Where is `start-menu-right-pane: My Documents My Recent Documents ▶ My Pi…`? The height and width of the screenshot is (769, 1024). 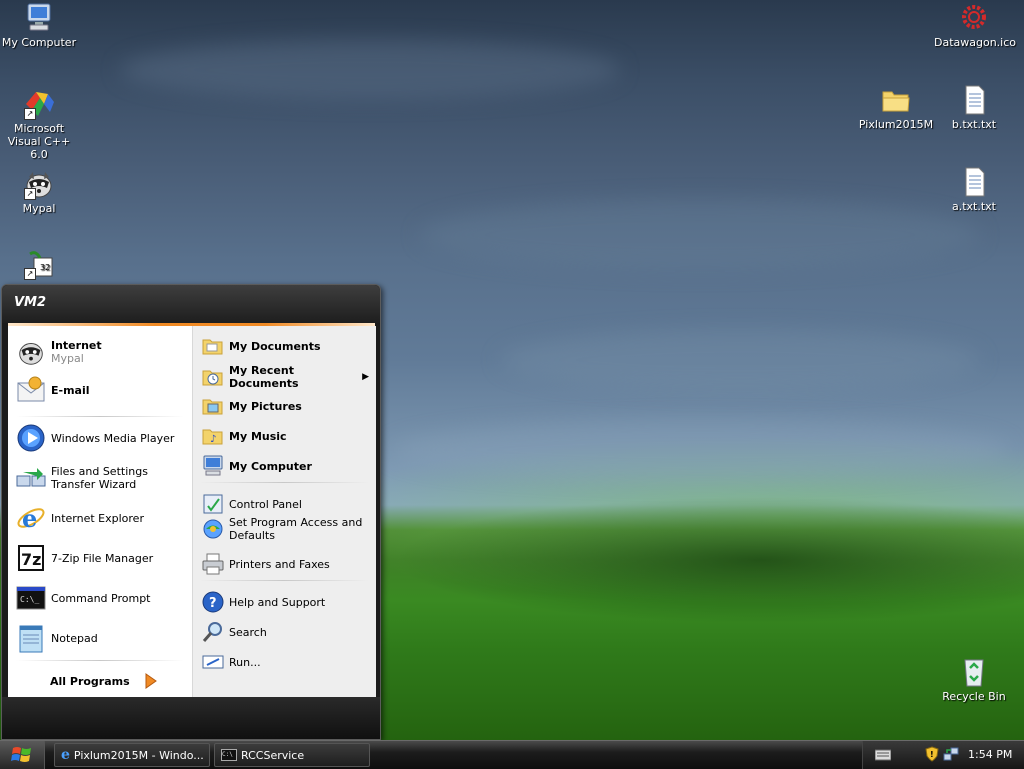
start-menu-right-pane: My Documents My Recent Documents ▶ My Pi… is located at coordinates (284, 511).